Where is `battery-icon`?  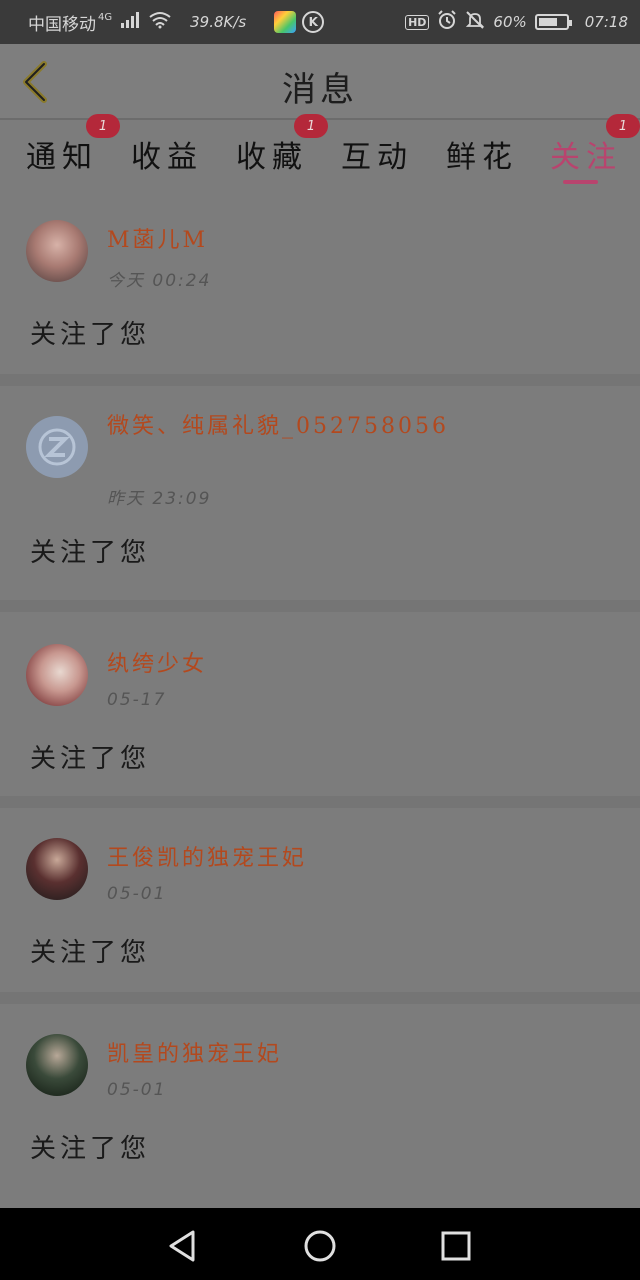
battery-icon is located at coordinates (553, 22).